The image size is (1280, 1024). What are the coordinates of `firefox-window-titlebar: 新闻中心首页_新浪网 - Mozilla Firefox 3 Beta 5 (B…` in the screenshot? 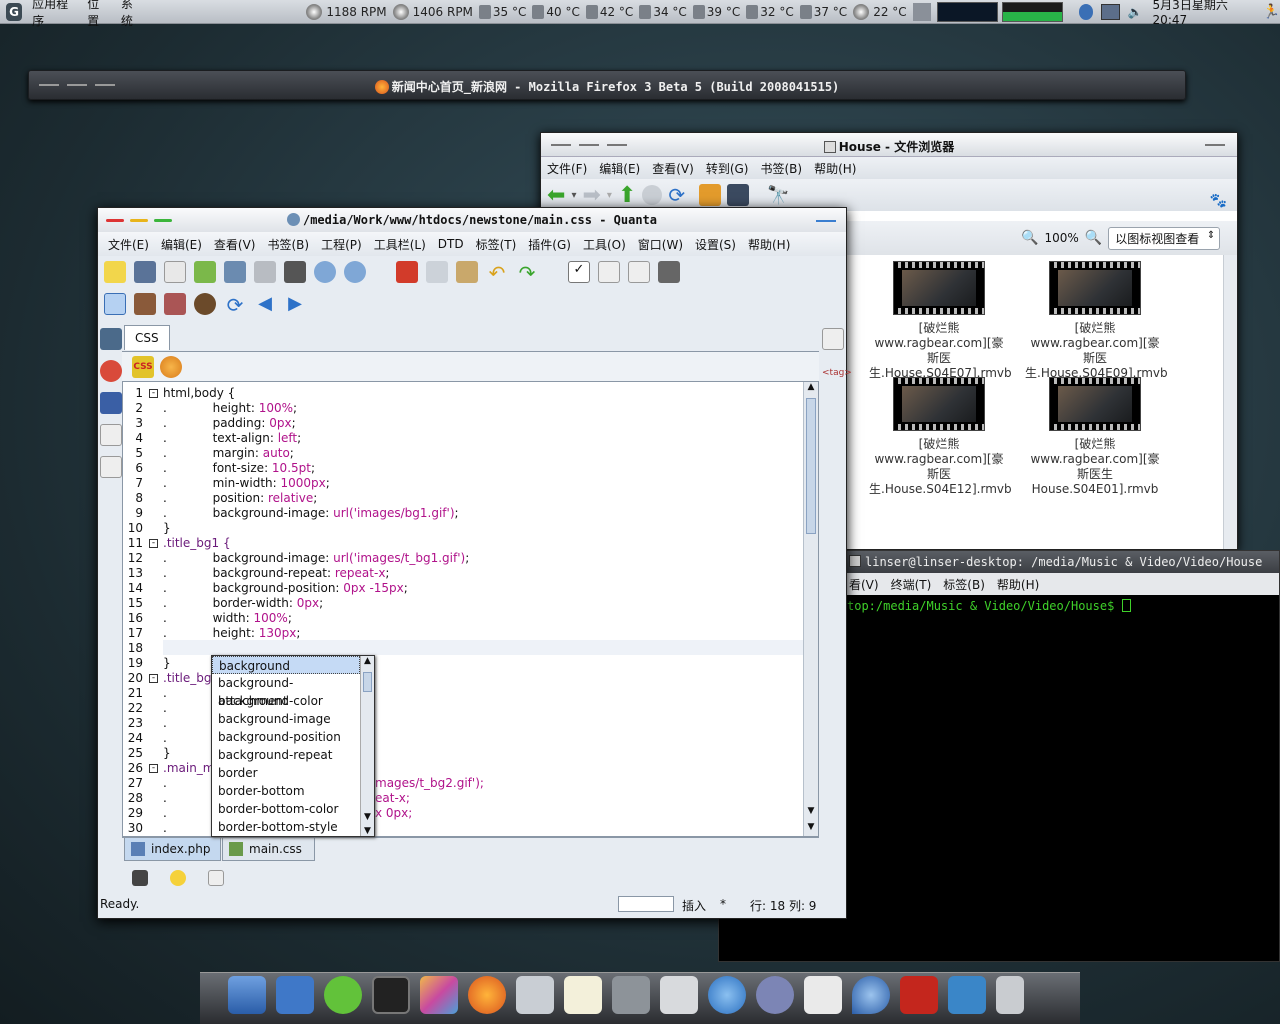 It's located at (607, 85).